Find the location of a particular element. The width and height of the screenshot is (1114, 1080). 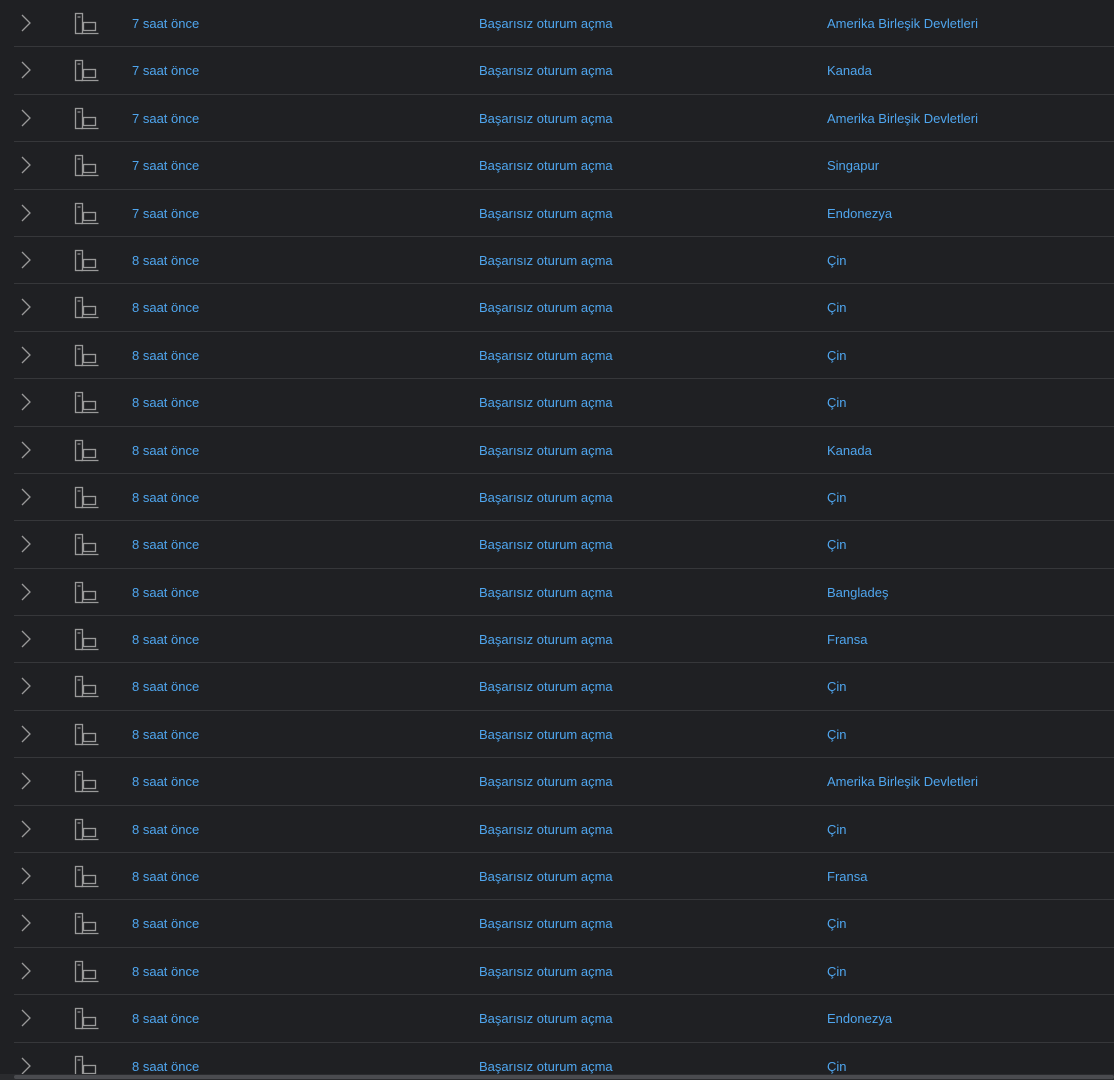

activity-location-link: Singapur is located at coordinates (853, 165).